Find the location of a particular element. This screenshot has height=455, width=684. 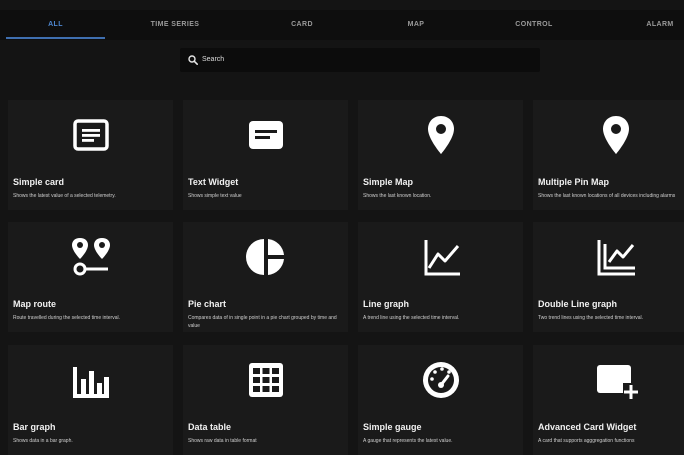

message-icon is located at coordinates (266, 135).